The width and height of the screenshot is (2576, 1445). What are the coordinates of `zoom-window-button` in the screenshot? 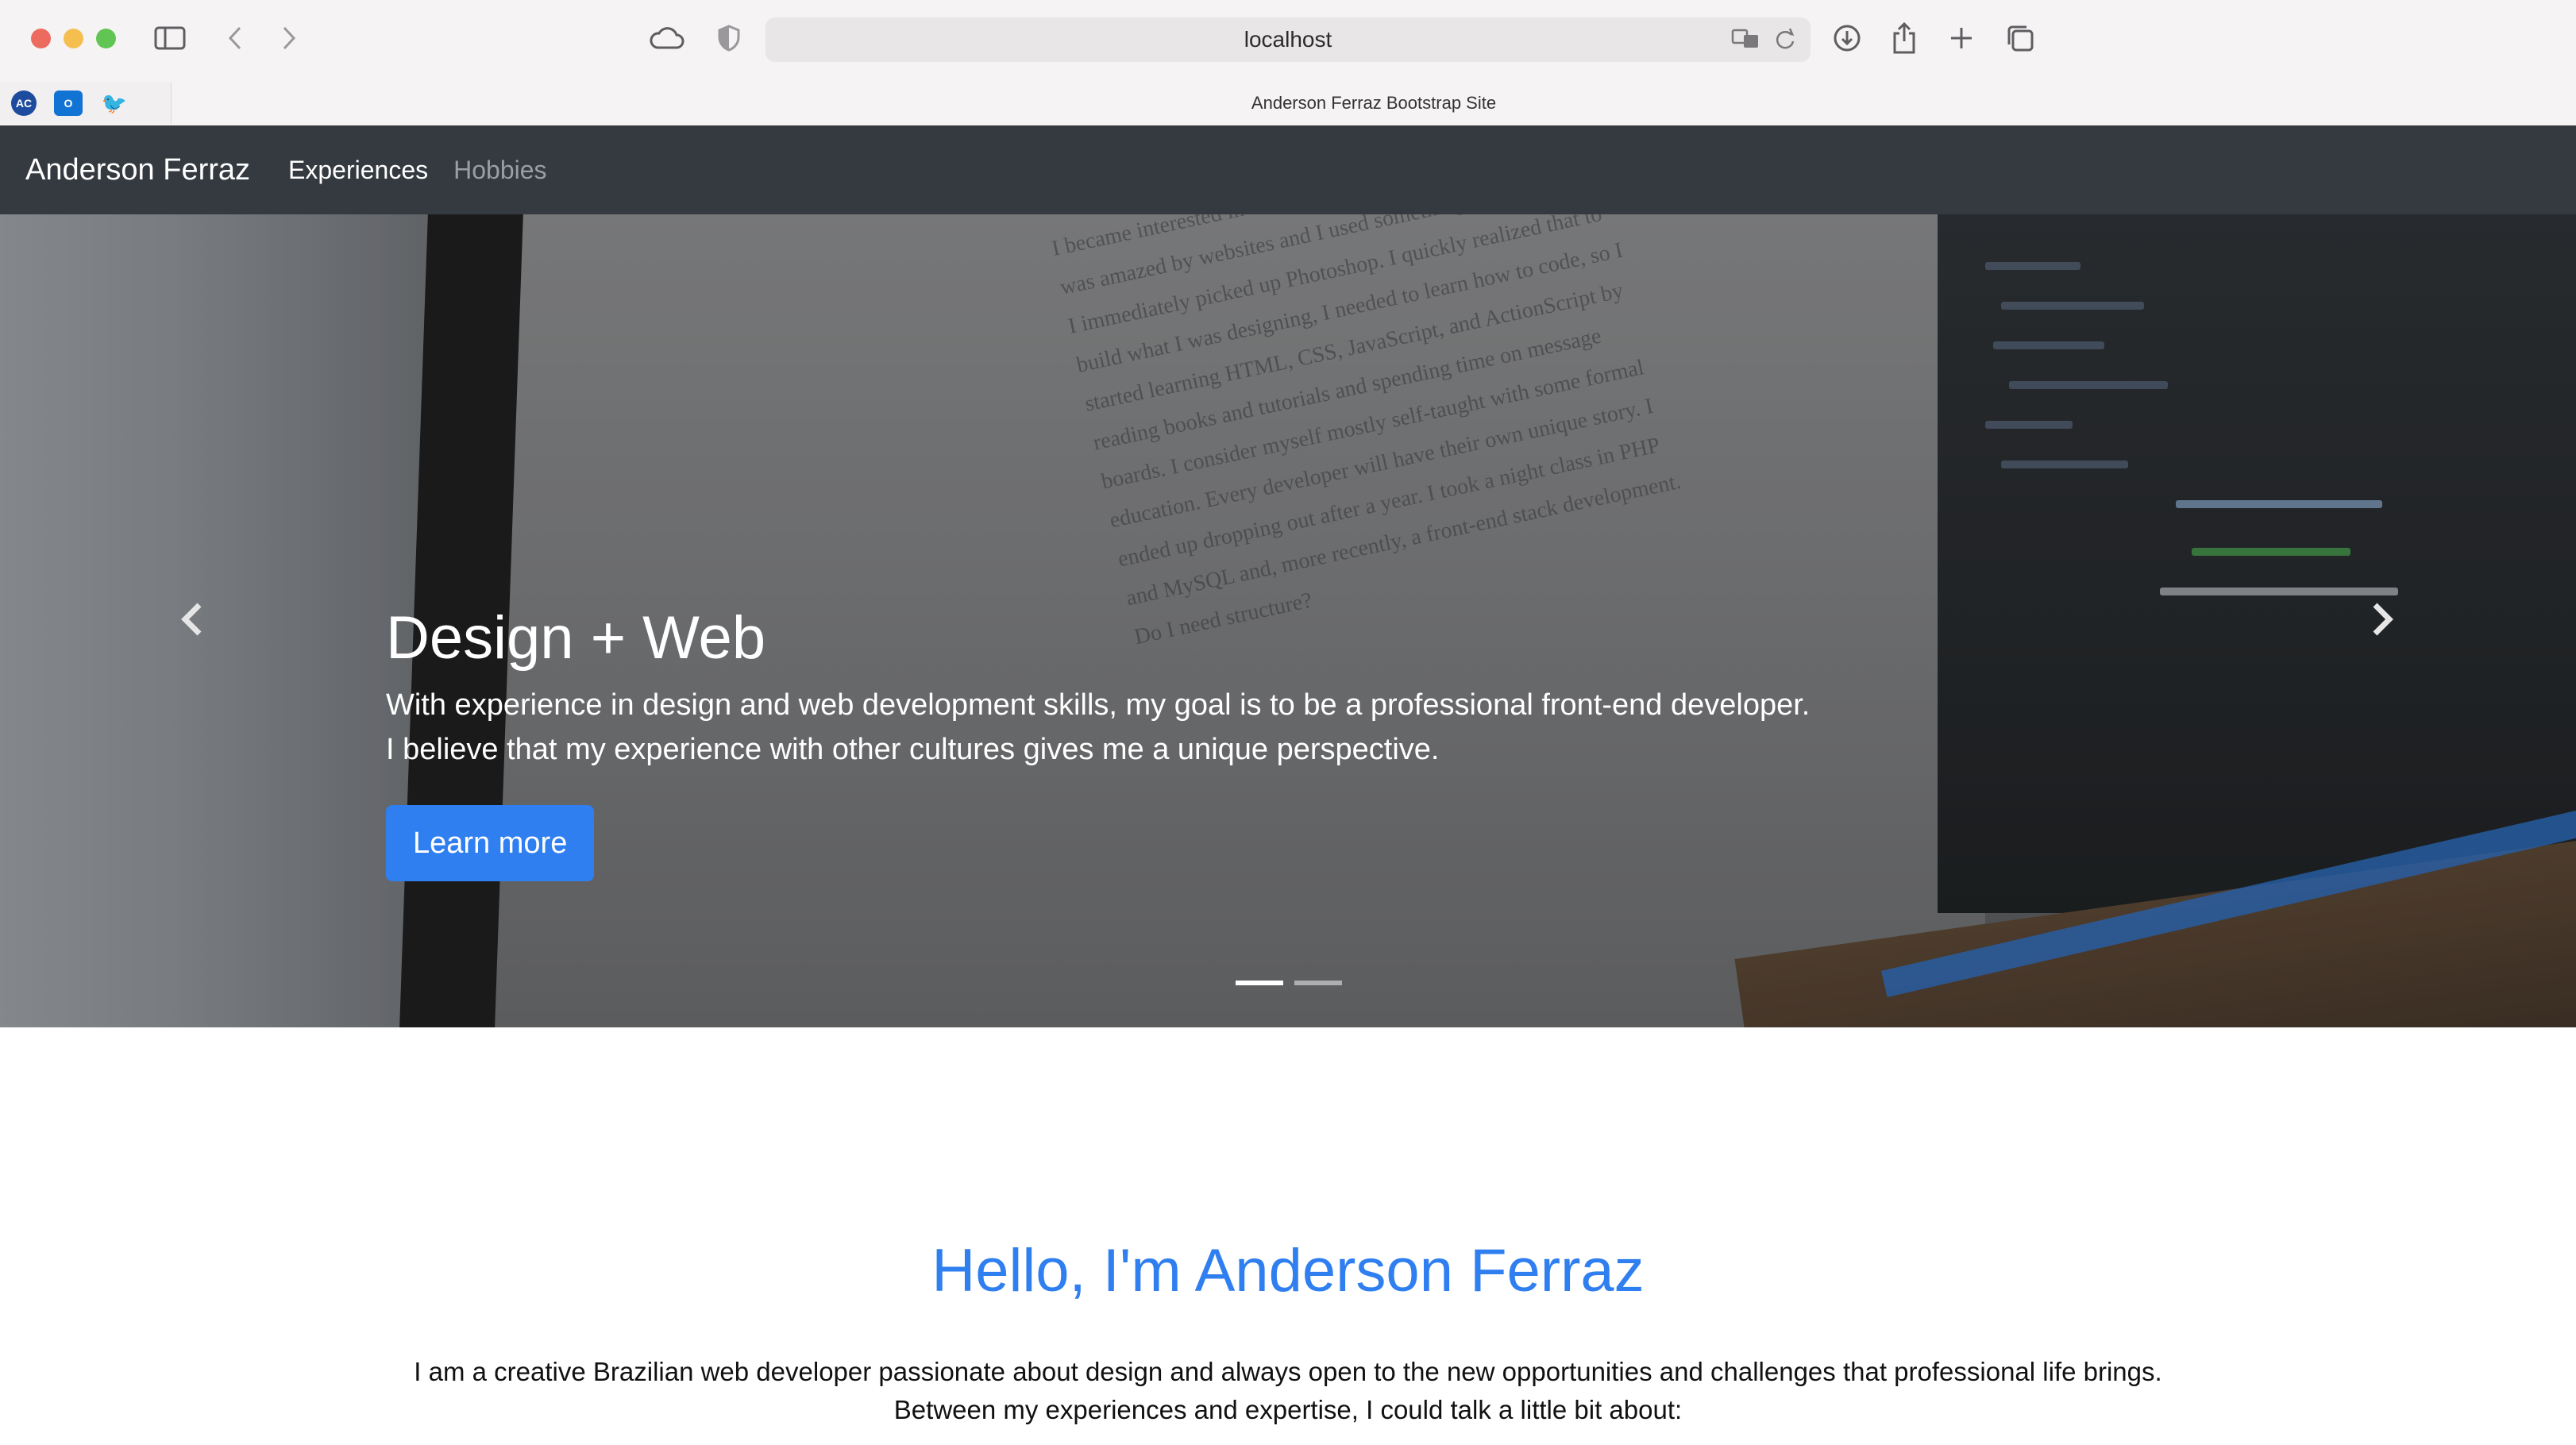 It's located at (106, 38).